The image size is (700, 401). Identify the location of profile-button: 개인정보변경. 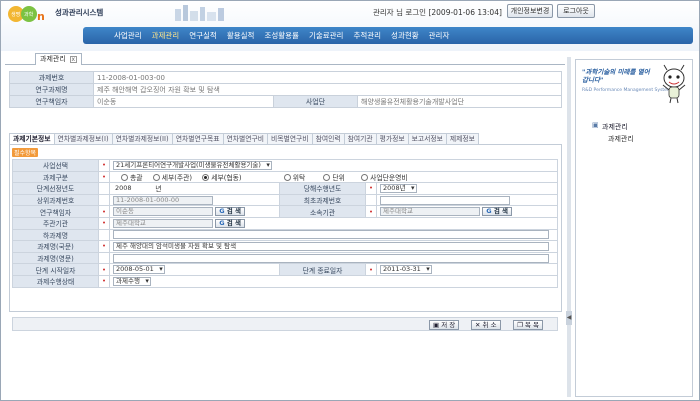
(530, 11).